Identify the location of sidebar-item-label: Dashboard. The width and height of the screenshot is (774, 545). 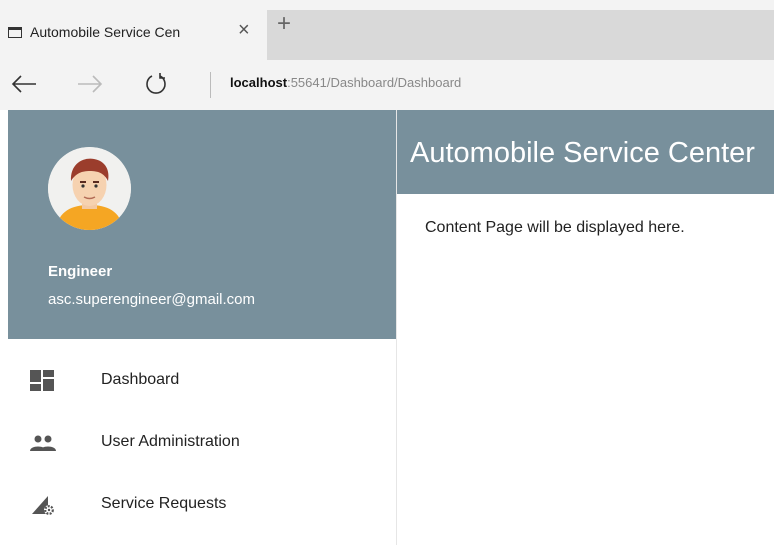
(140, 379).